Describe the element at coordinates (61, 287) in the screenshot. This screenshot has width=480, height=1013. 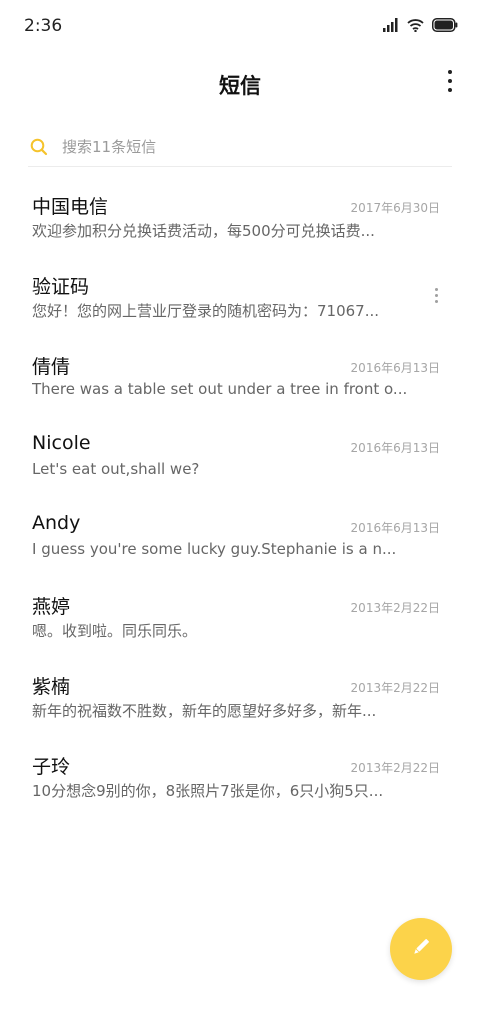
I see `contact-name: 验证码` at that location.